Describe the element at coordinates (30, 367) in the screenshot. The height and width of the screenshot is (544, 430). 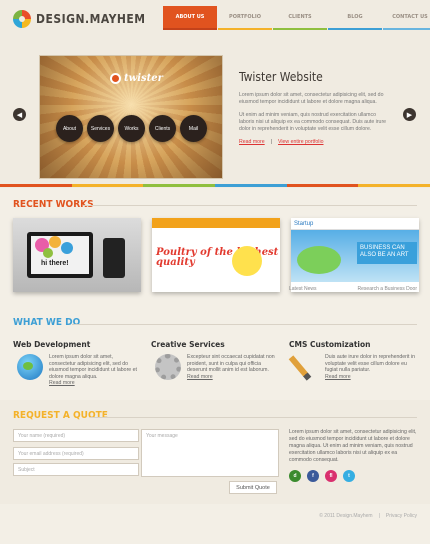
I see `globe-icon` at that location.